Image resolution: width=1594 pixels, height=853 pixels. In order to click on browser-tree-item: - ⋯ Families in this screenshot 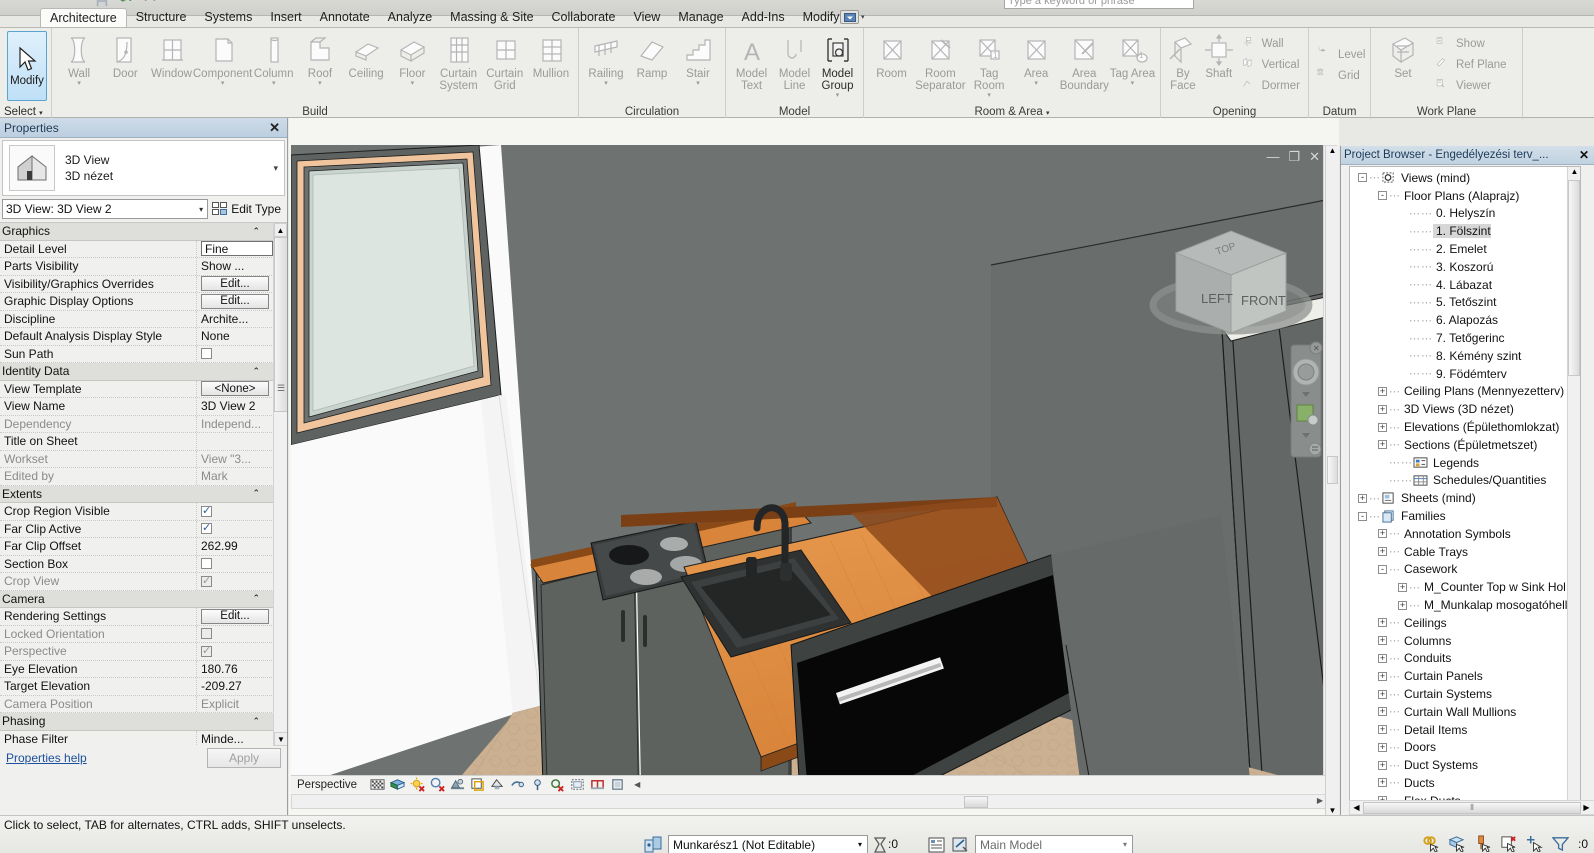, I will do `click(1465, 516)`.